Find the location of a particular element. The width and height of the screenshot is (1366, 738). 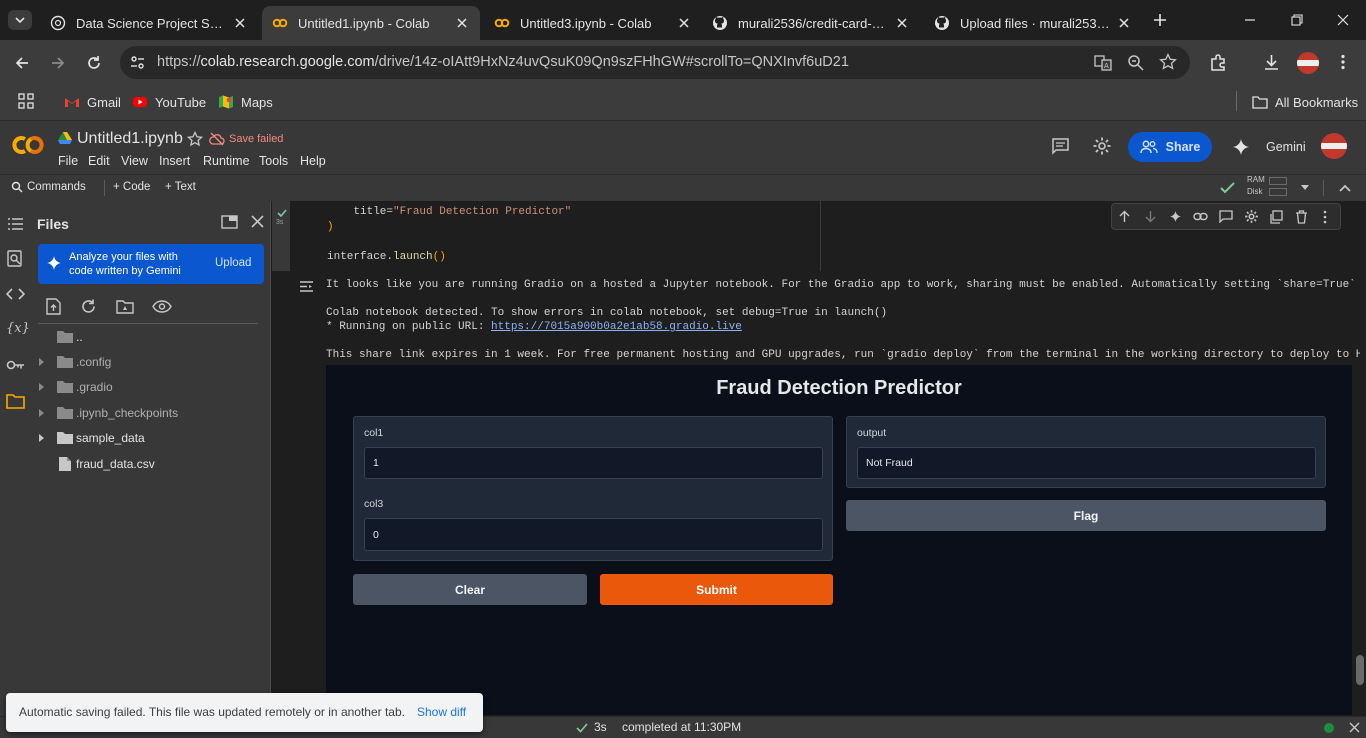

add-code-button: + Code is located at coordinates (131, 187).